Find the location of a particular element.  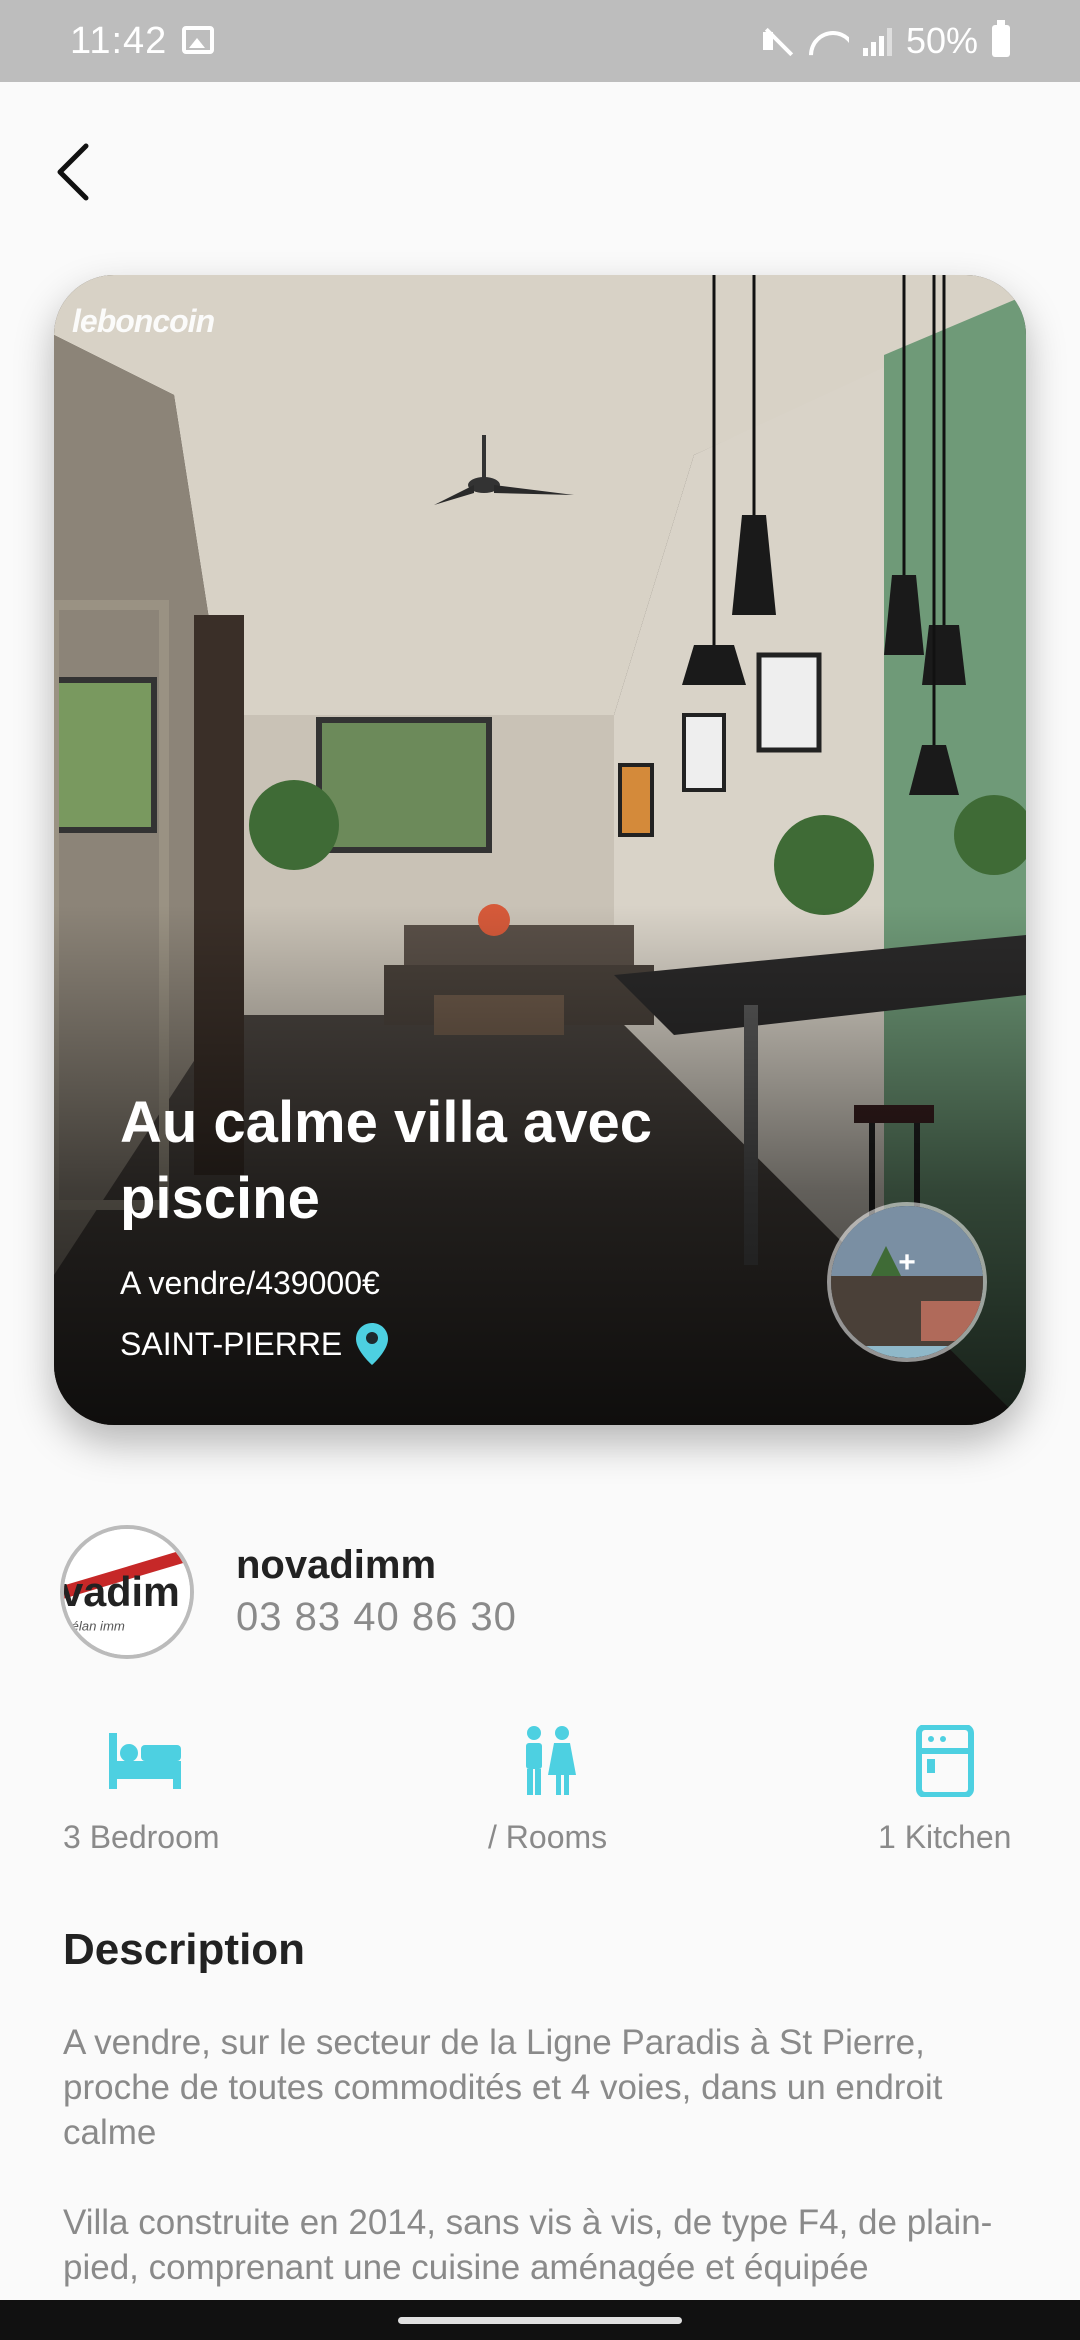

photo-watermark: leboncoin is located at coordinates (143, 321).